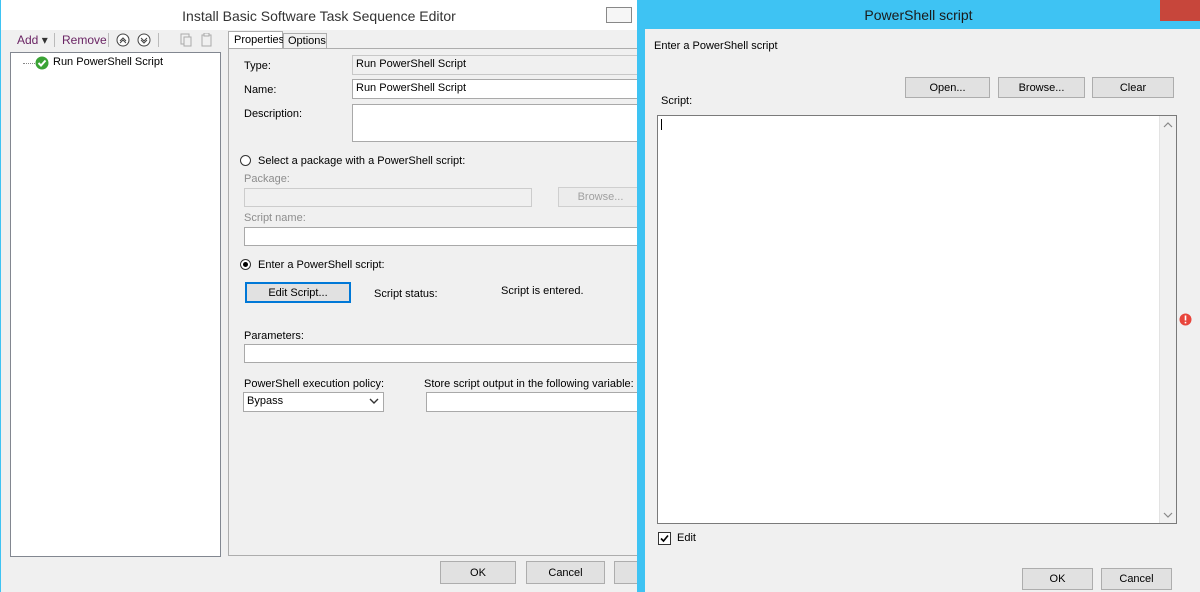  What do you see at coordinates (259, 40) in the screenshot?
I see `tab-properties-label: Properties` at bounding box center [259, 40].